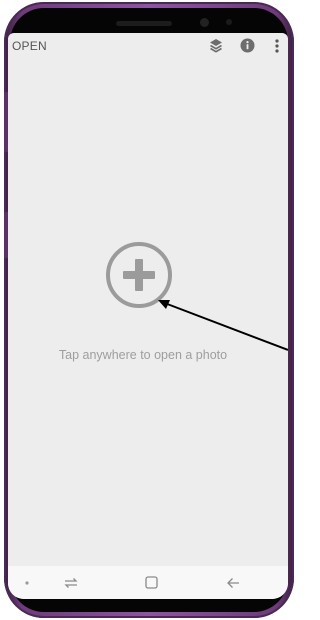 This screenshot has width=320, height=620. Describe the element at coordinates (216, 48) in the screenshot. I see `layers-icon` at that location.